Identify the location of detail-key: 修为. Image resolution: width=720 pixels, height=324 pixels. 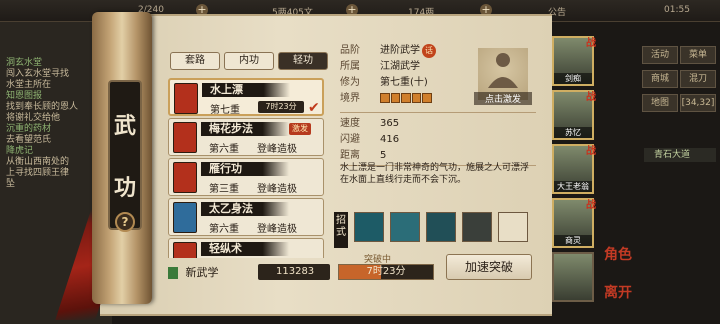
(350, 82).